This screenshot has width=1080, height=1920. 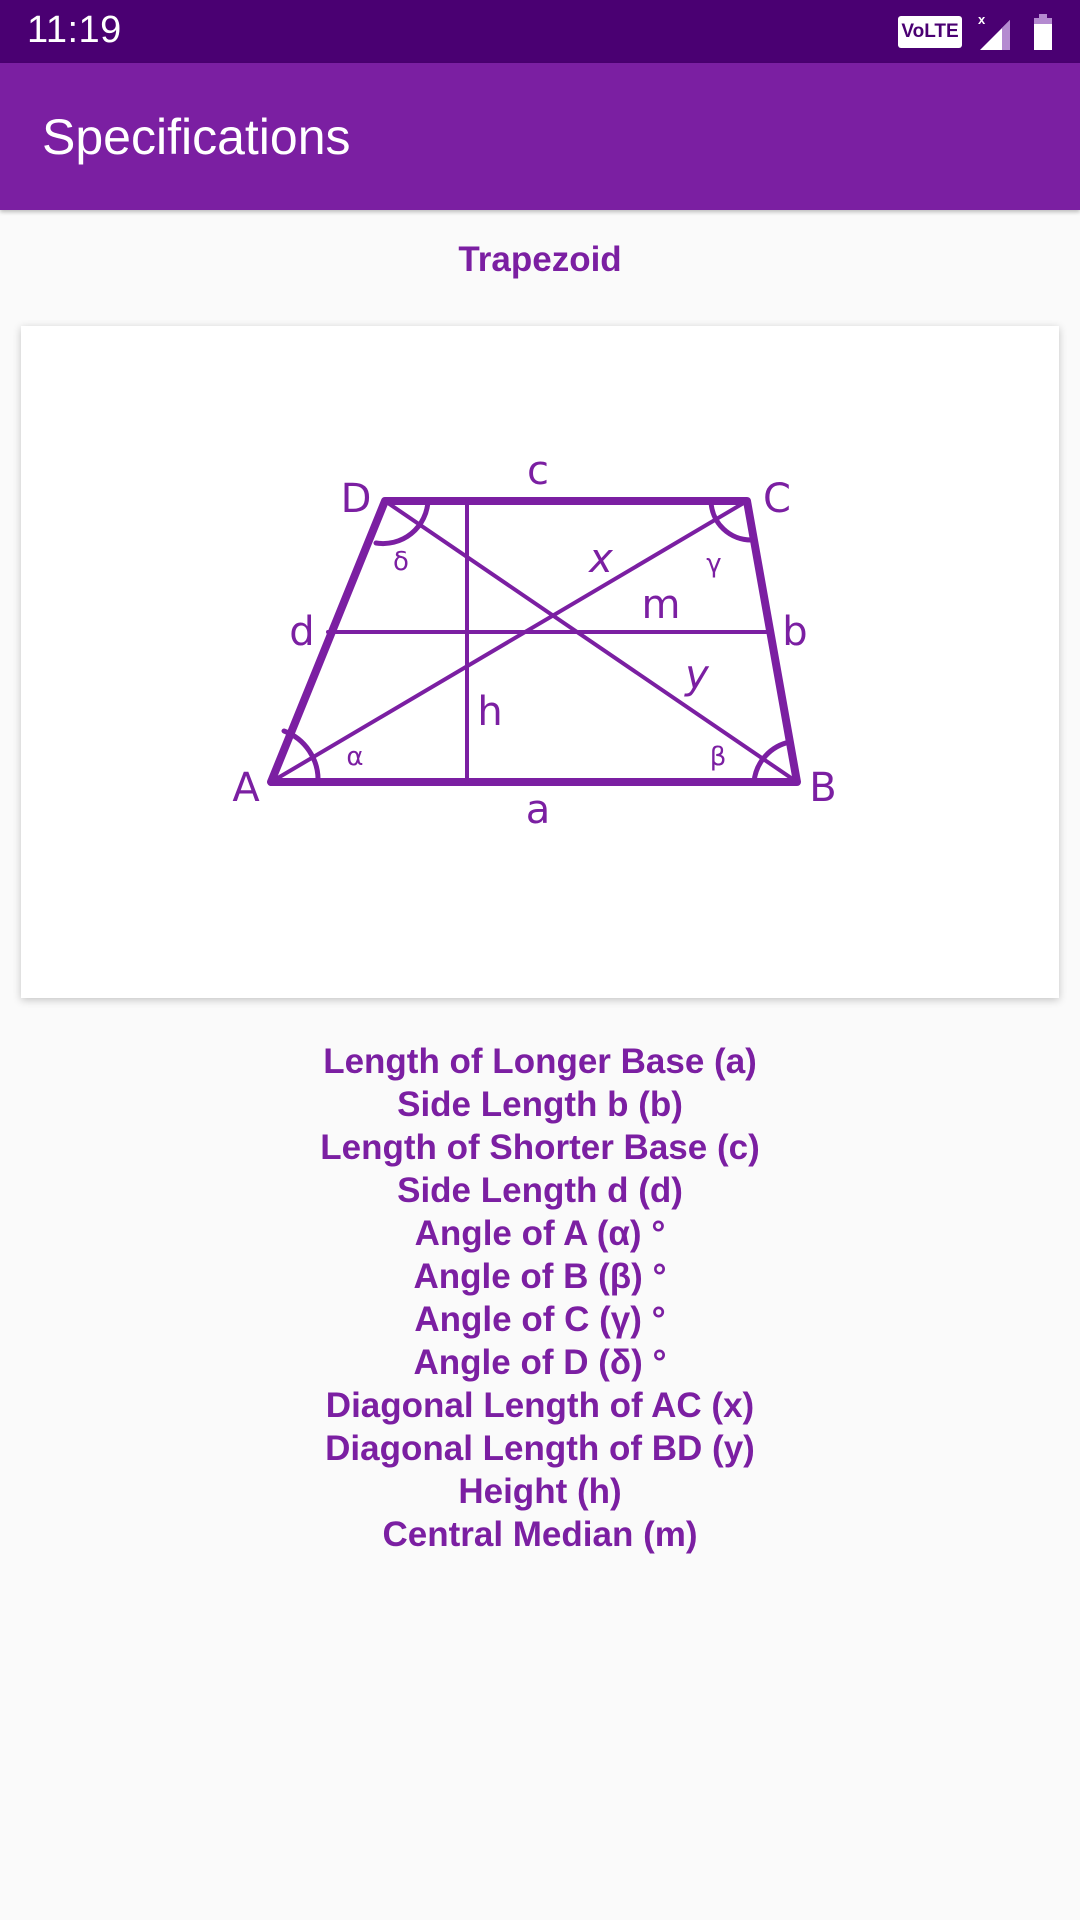 I want to click on no-service-mark: x, so click(x=982, y=19).